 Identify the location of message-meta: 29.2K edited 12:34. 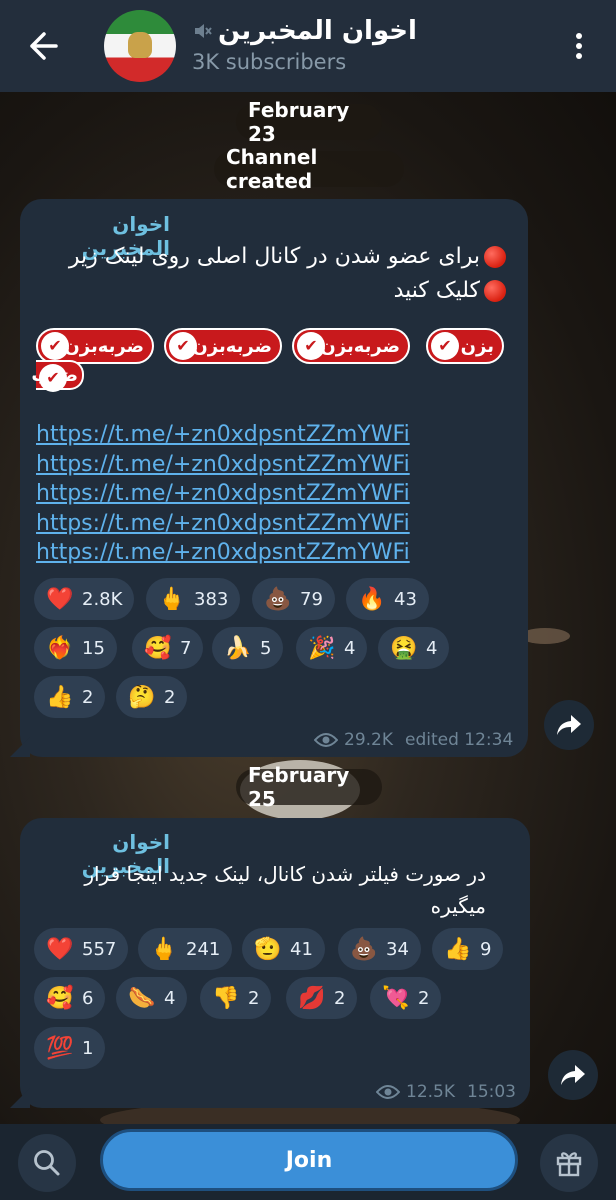
(413, 740).